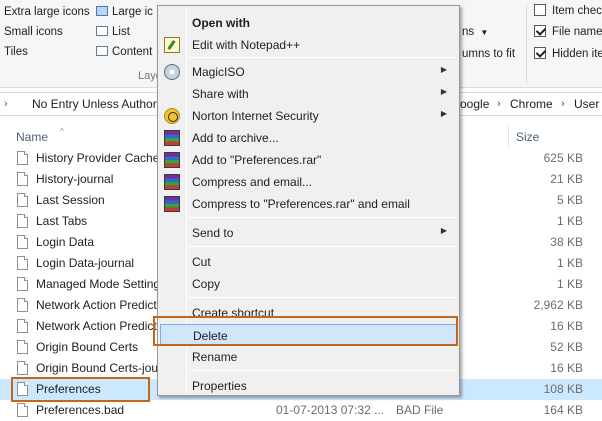 The image size is (602, 421). I want to click on menu-item-label: Open with, so click(221, 23).